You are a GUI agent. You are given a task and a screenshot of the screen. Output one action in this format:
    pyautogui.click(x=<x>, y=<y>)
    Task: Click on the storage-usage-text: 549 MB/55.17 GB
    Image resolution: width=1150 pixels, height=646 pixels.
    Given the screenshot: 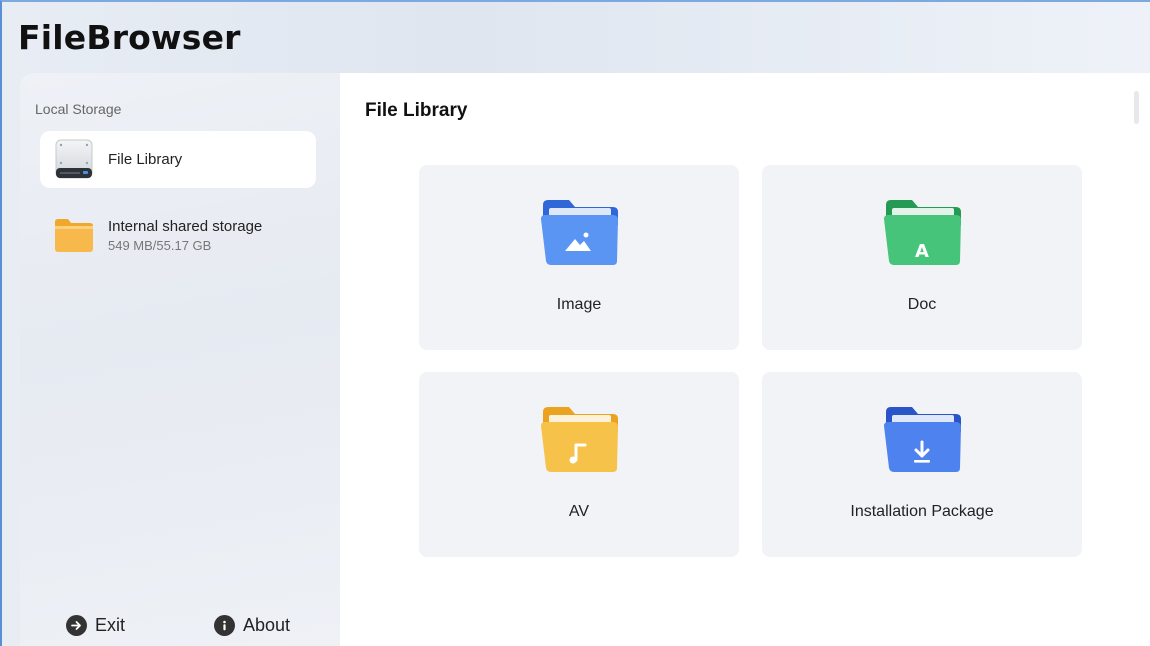 What is the action you would take?
    pyautogui.click(x=160, y=245)
    